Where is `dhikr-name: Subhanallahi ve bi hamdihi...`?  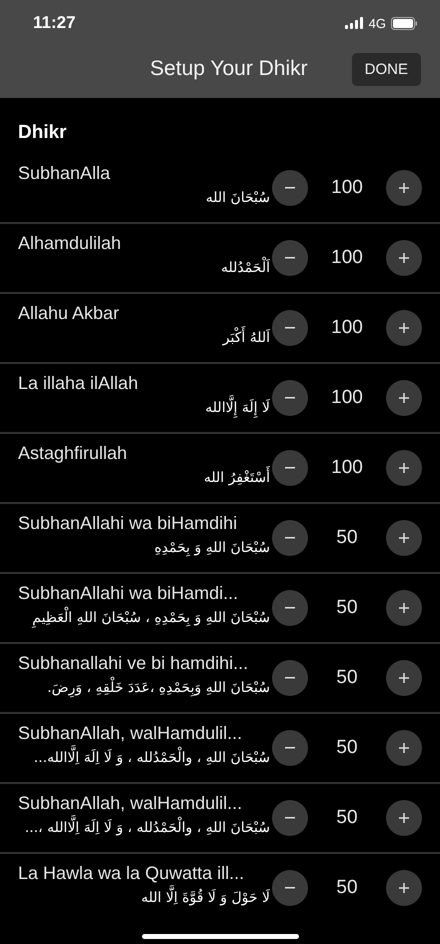 dhikr-name: Subhanallahi ve bi hamdihi... is located at coordinates (134, 663).